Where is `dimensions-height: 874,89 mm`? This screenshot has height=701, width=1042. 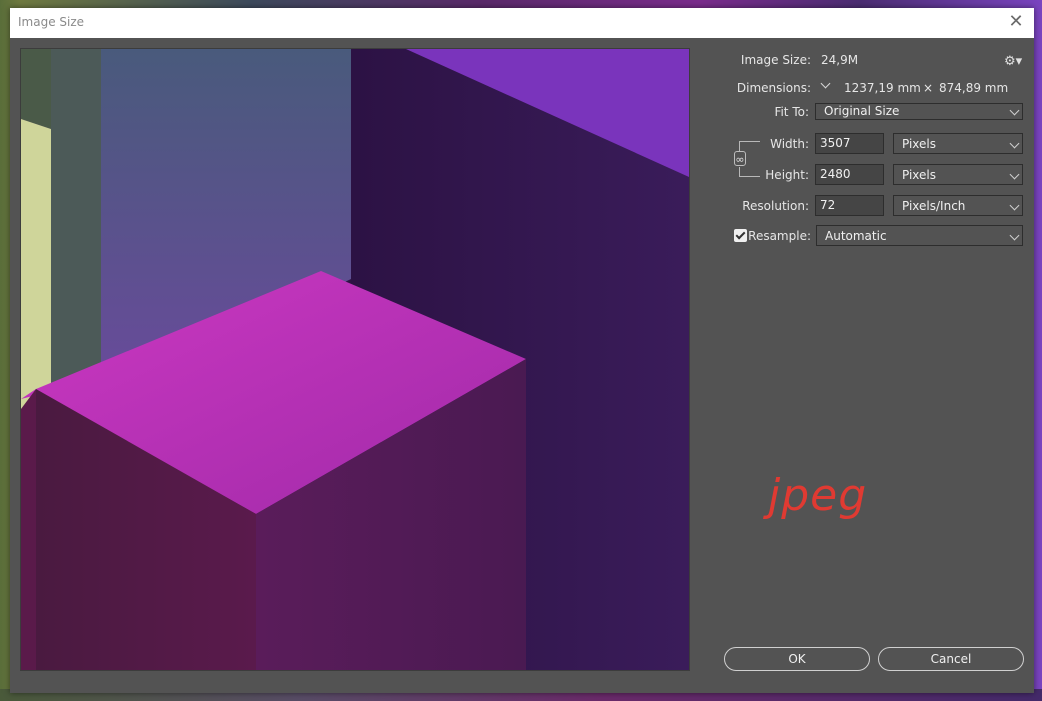
dimensions-height: 874,89 mm is located at coordinates (974, 88).